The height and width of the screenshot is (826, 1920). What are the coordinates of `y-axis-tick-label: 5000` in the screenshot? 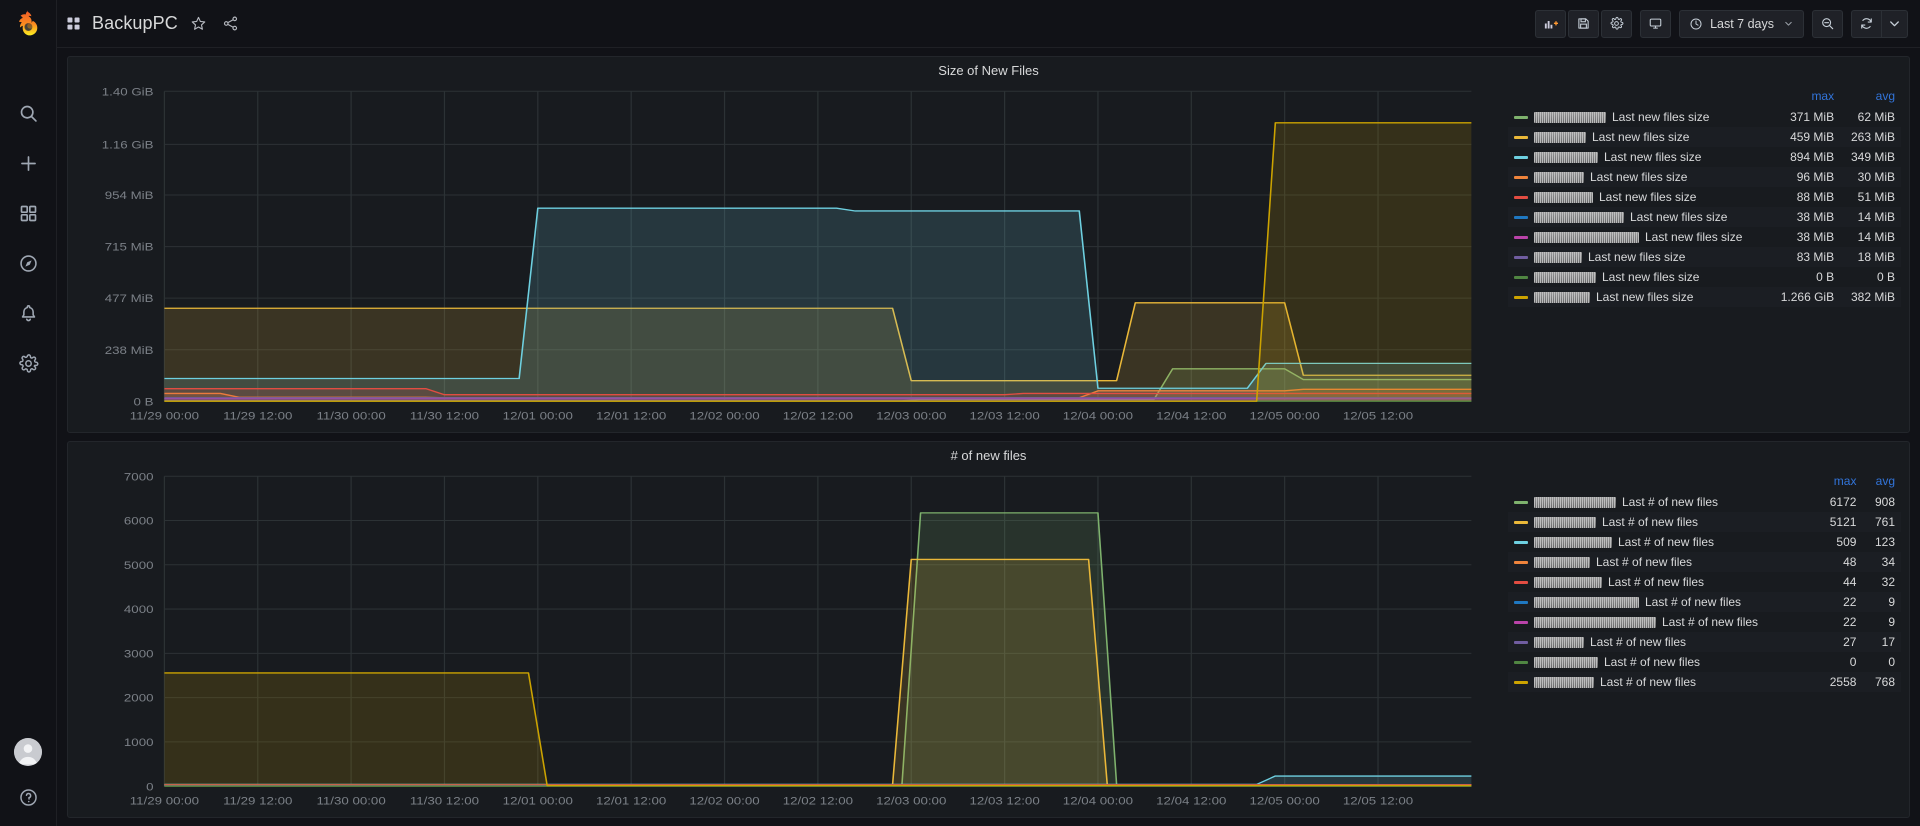 It's located at (139, 565).